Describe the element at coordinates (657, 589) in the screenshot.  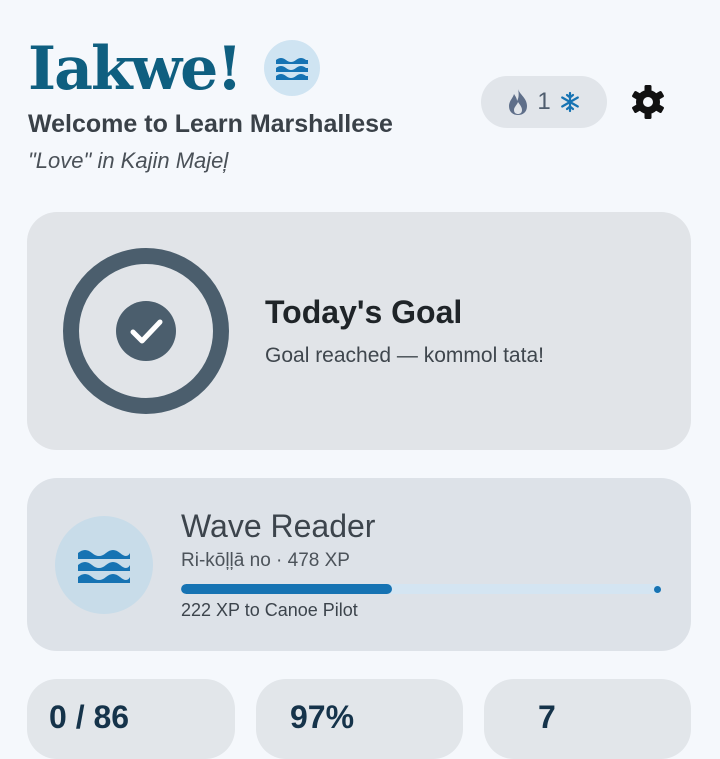
I see `xp-progress-end-dot` at that location.